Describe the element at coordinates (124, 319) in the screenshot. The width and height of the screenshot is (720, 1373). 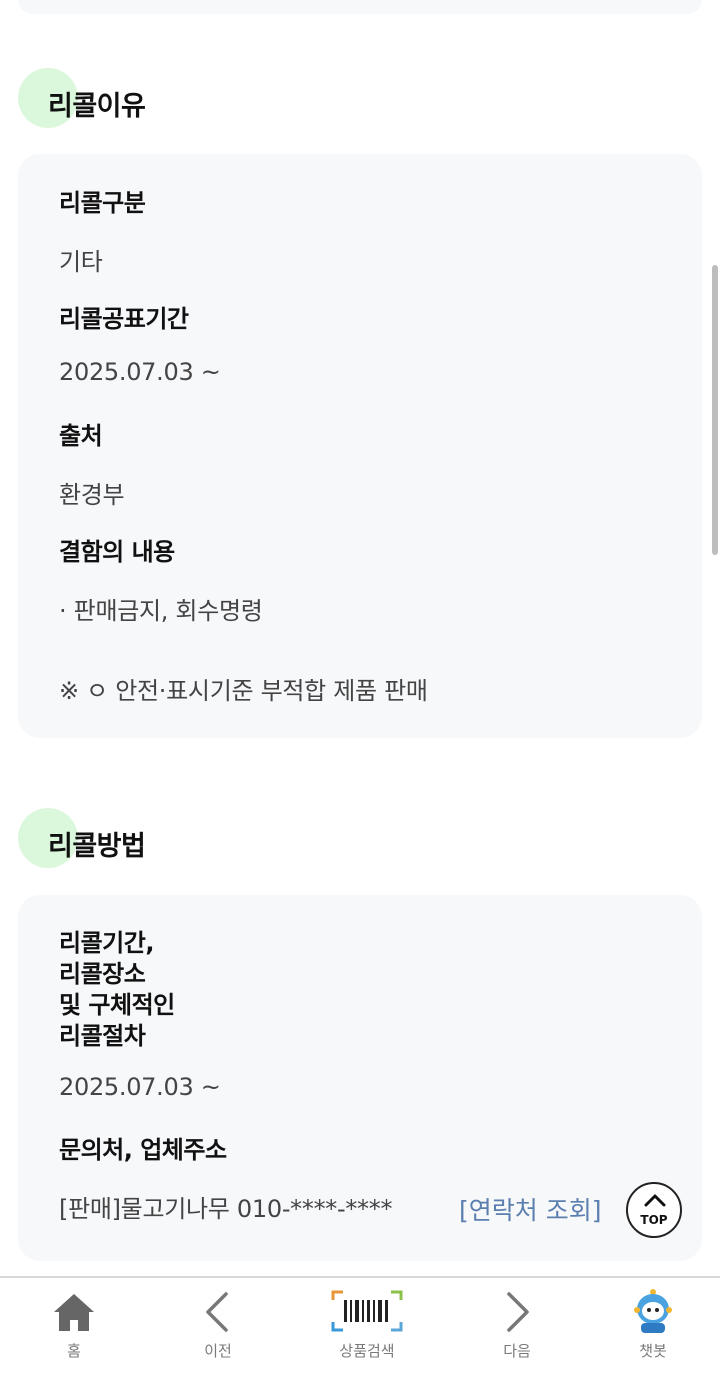
I see `recall-period-label: 리콜공표기간` at that location.